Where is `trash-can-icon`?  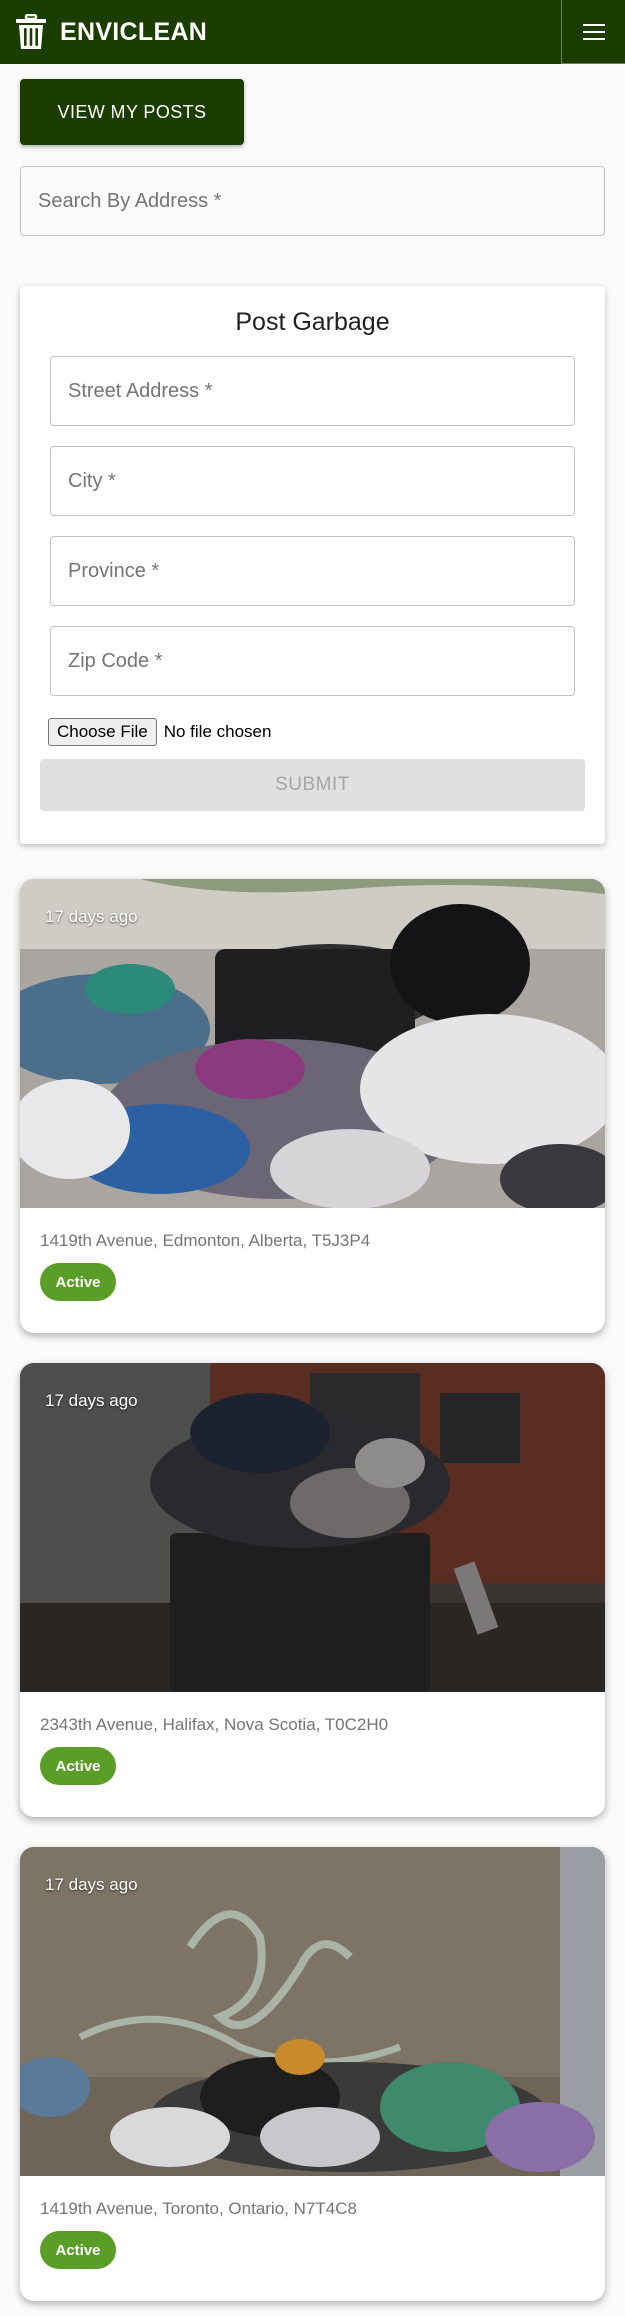
trash-can-icon is located at coordinates (31, 31).